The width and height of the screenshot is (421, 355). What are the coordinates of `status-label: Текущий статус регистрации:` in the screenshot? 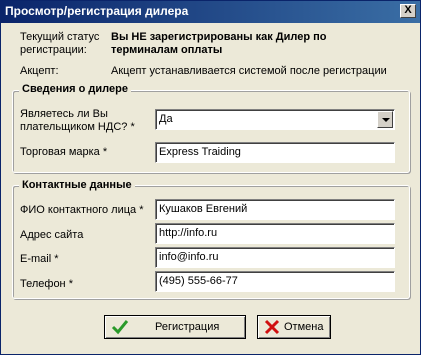 It's located at (60, 43).